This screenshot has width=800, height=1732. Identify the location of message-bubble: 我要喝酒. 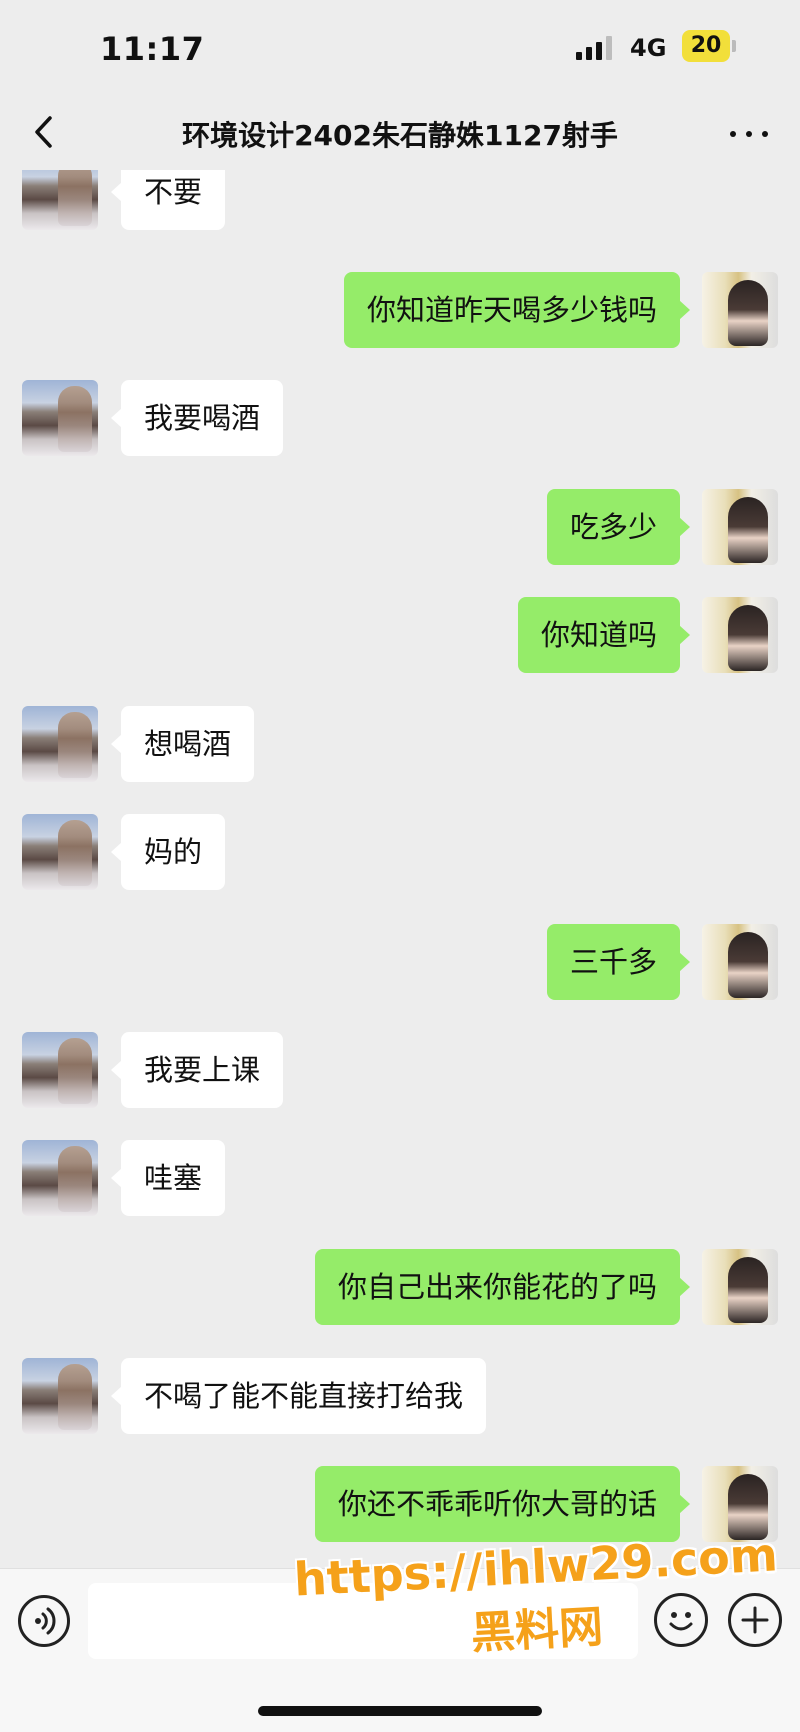
(197, 418).